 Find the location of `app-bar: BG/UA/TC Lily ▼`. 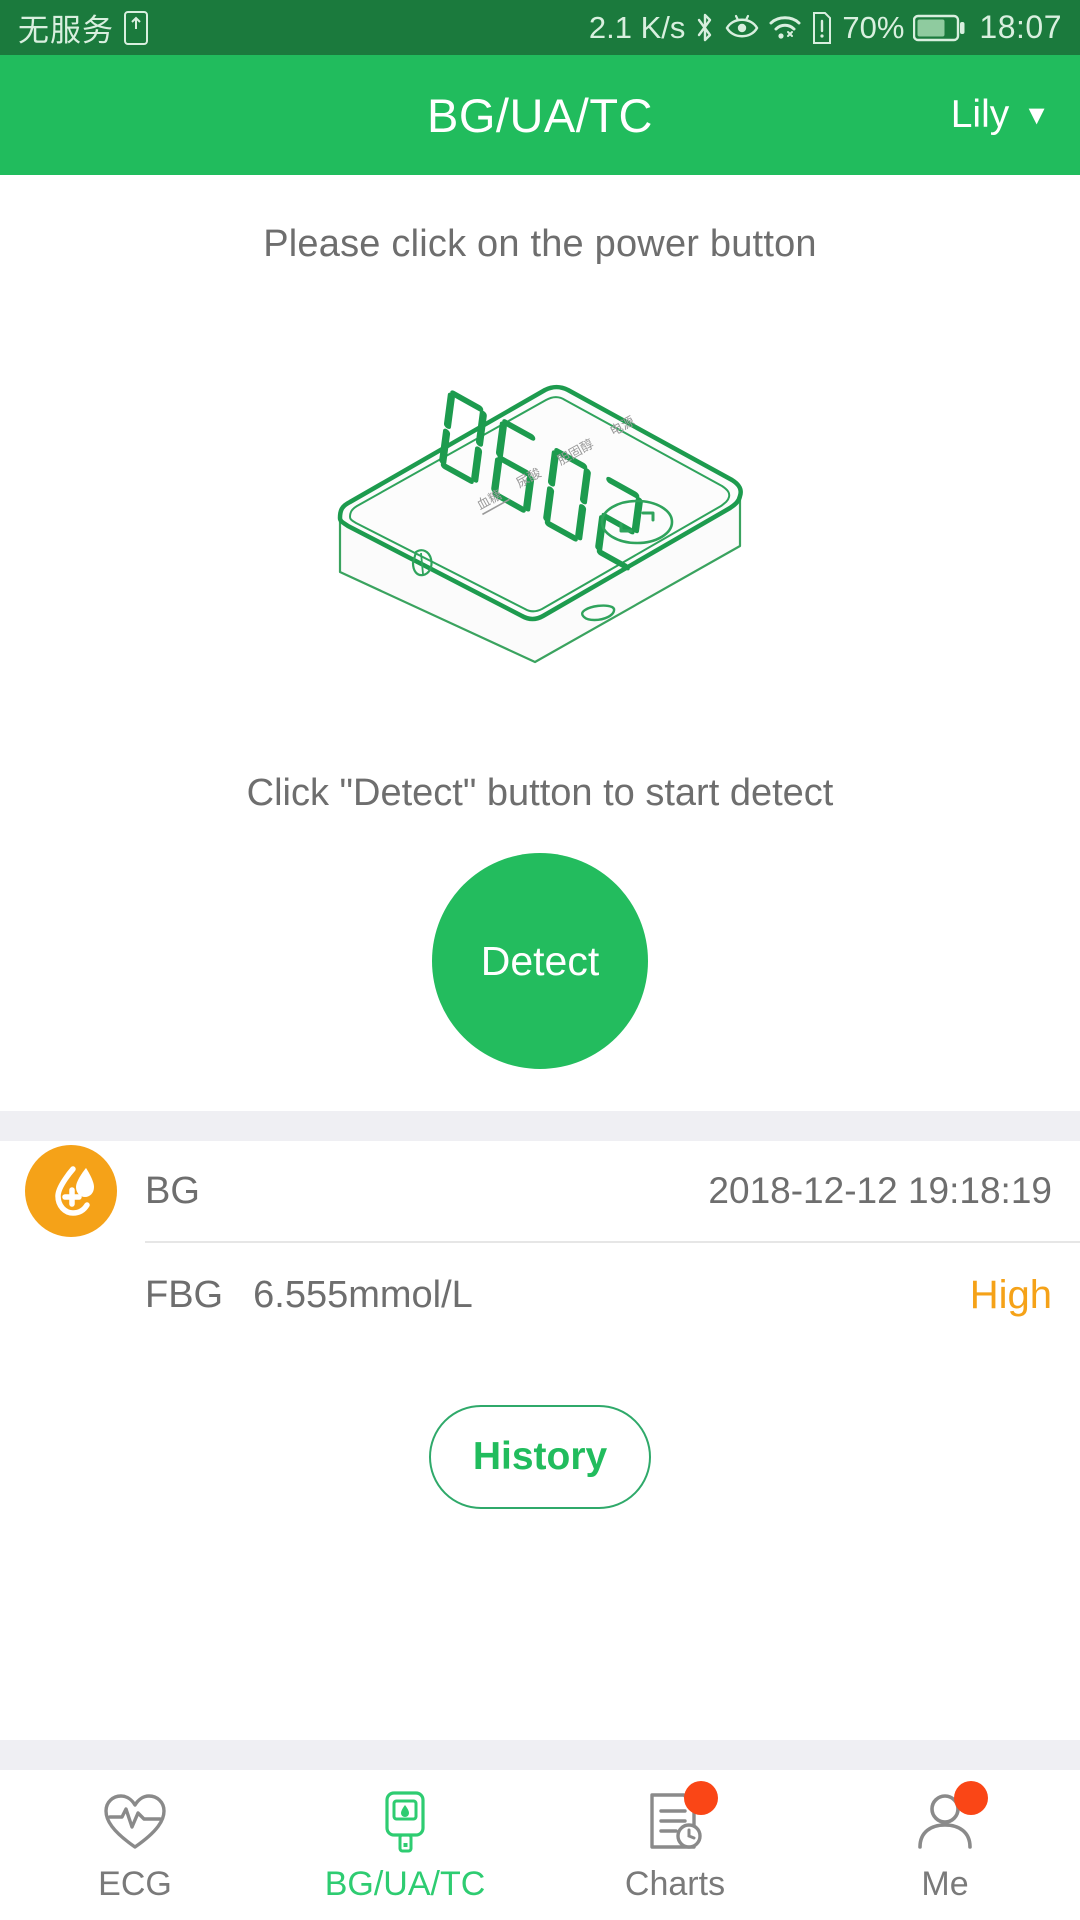

app-bar: BG/UA/TC Lily ▼ is located at coordinates (540, 115).